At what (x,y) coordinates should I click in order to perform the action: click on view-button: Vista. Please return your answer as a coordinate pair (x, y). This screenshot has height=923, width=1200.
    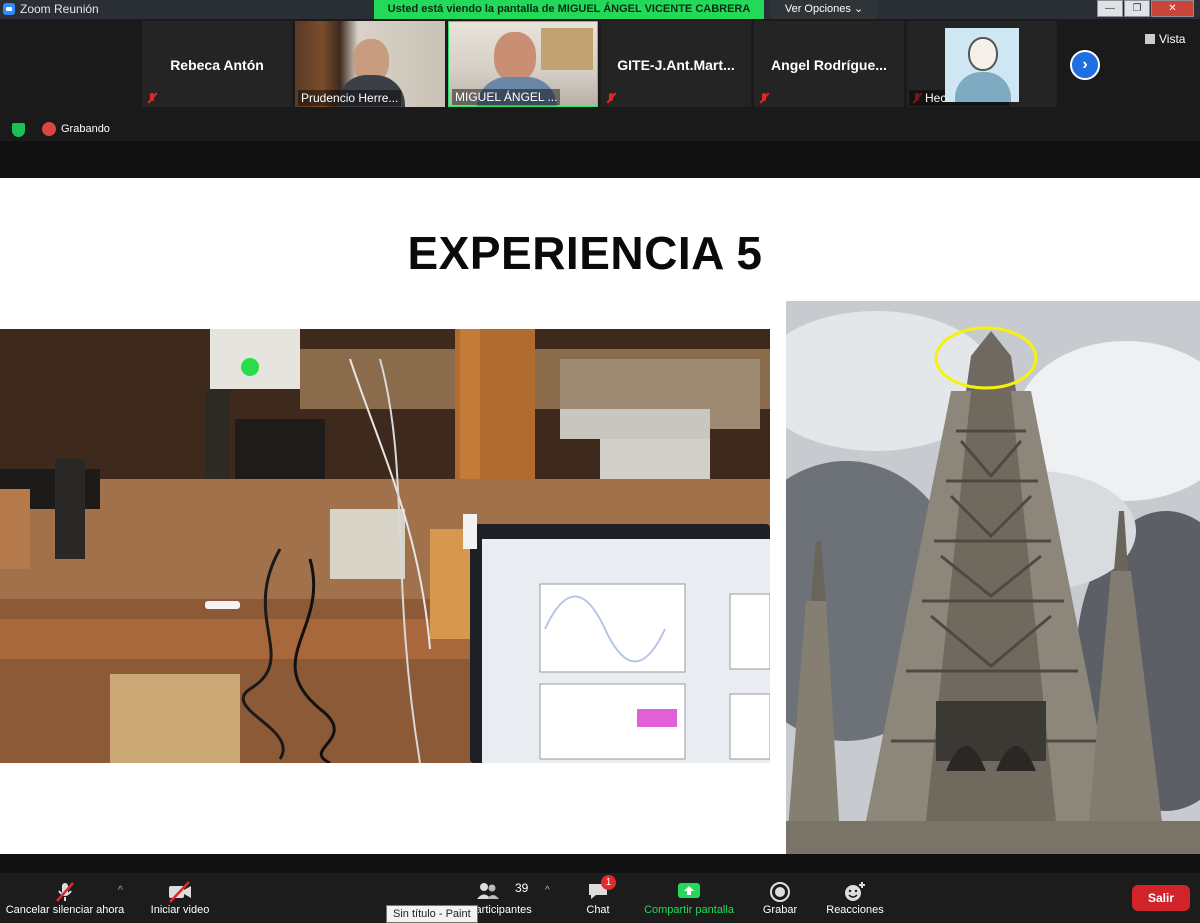
    Looking at the image, I should click on (1165, 39).